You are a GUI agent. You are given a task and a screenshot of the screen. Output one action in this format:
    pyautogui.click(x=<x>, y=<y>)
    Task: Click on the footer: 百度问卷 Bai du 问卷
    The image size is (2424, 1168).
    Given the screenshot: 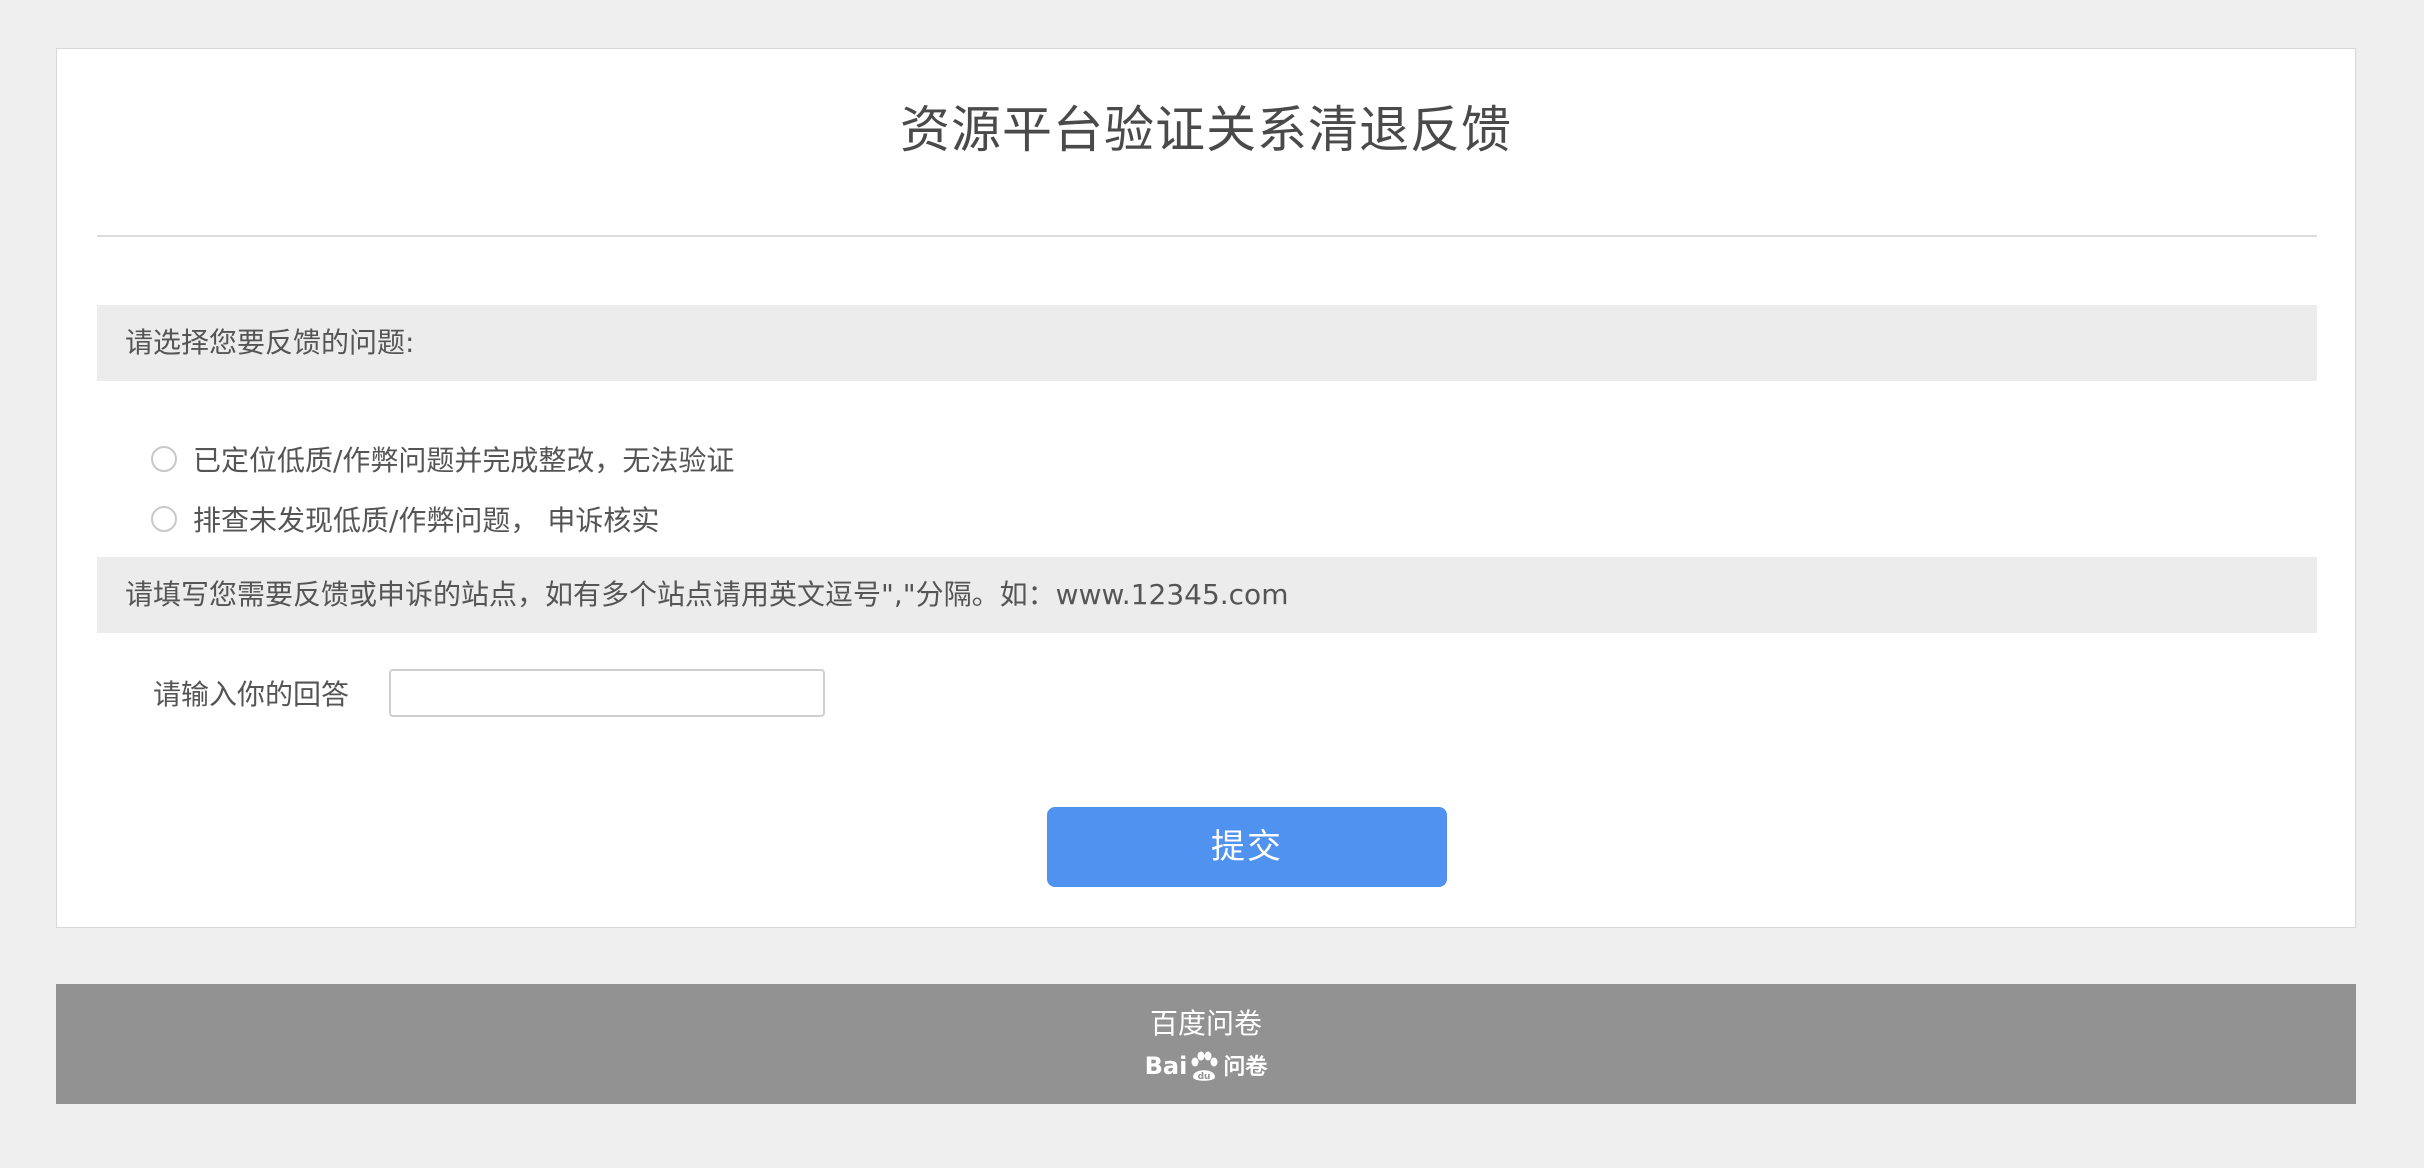 What is the action you would take?
    pyautogui.click(x=1206, y=1044)
    